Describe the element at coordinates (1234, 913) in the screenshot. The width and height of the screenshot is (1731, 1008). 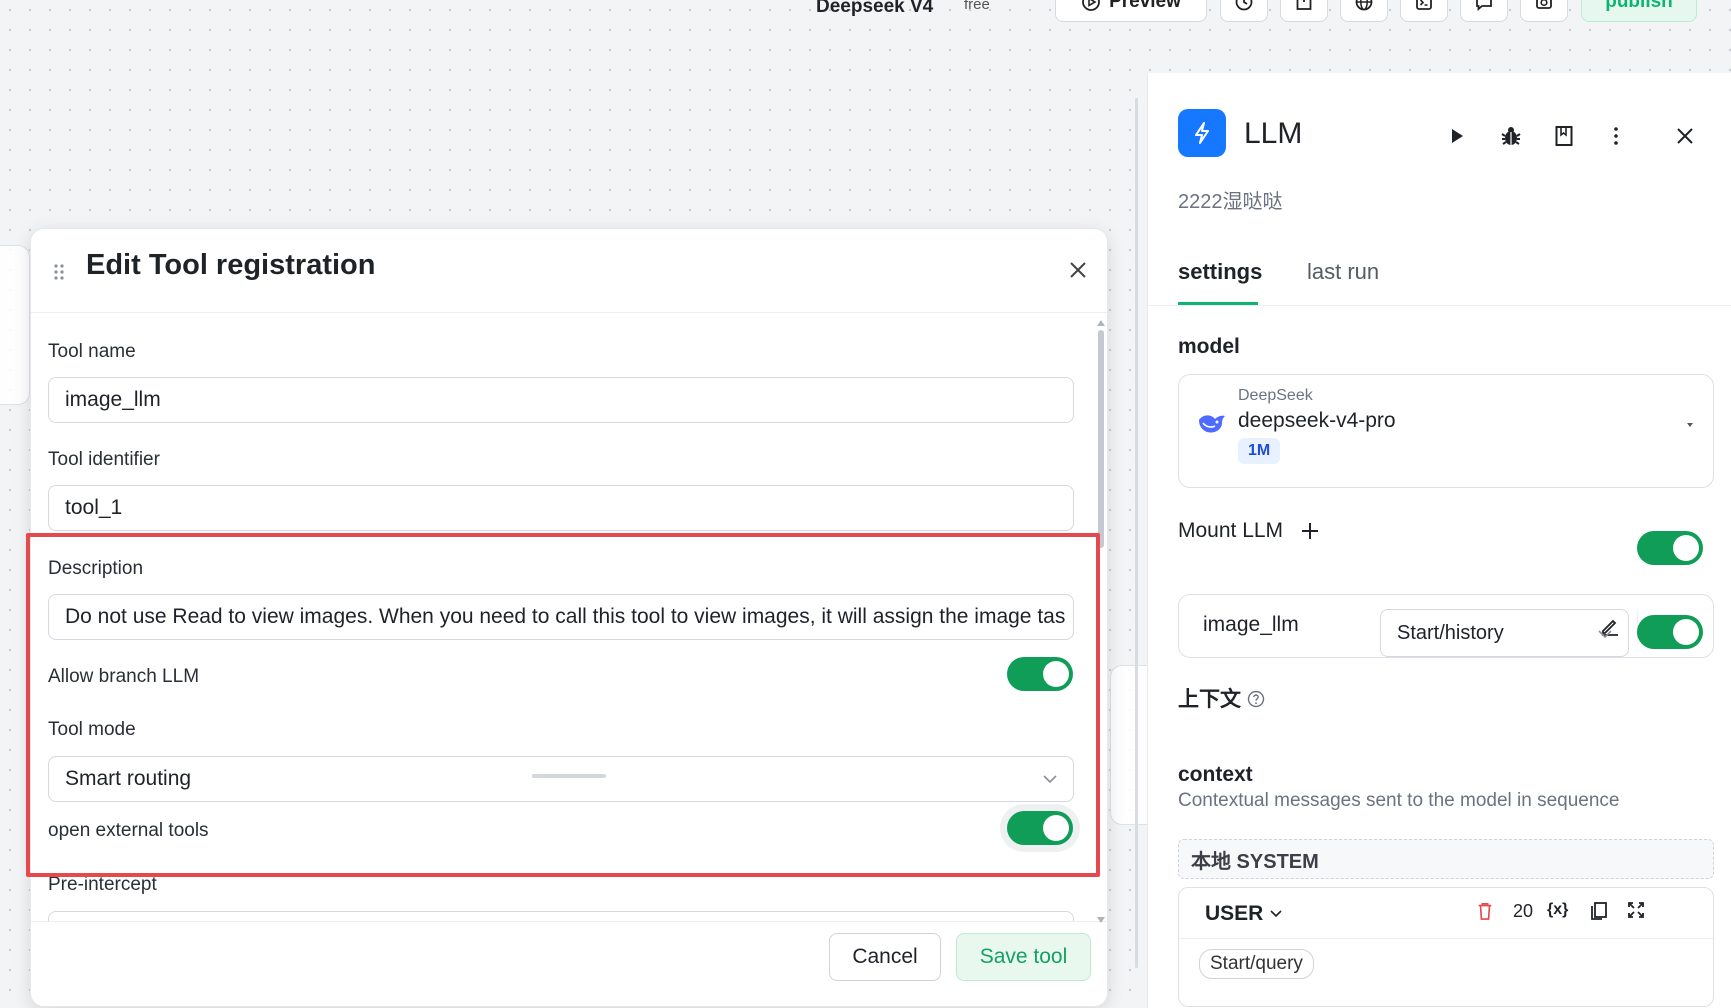
I see `user-role-label: USER` at that location.